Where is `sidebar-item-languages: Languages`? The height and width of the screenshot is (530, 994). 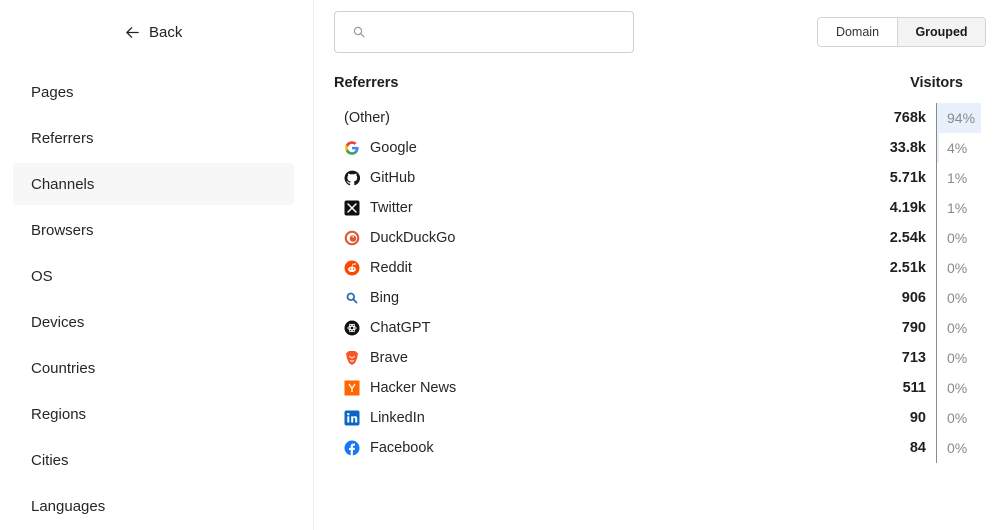 sidebar-item-languages: Languages is located at coordinates (153, 506).